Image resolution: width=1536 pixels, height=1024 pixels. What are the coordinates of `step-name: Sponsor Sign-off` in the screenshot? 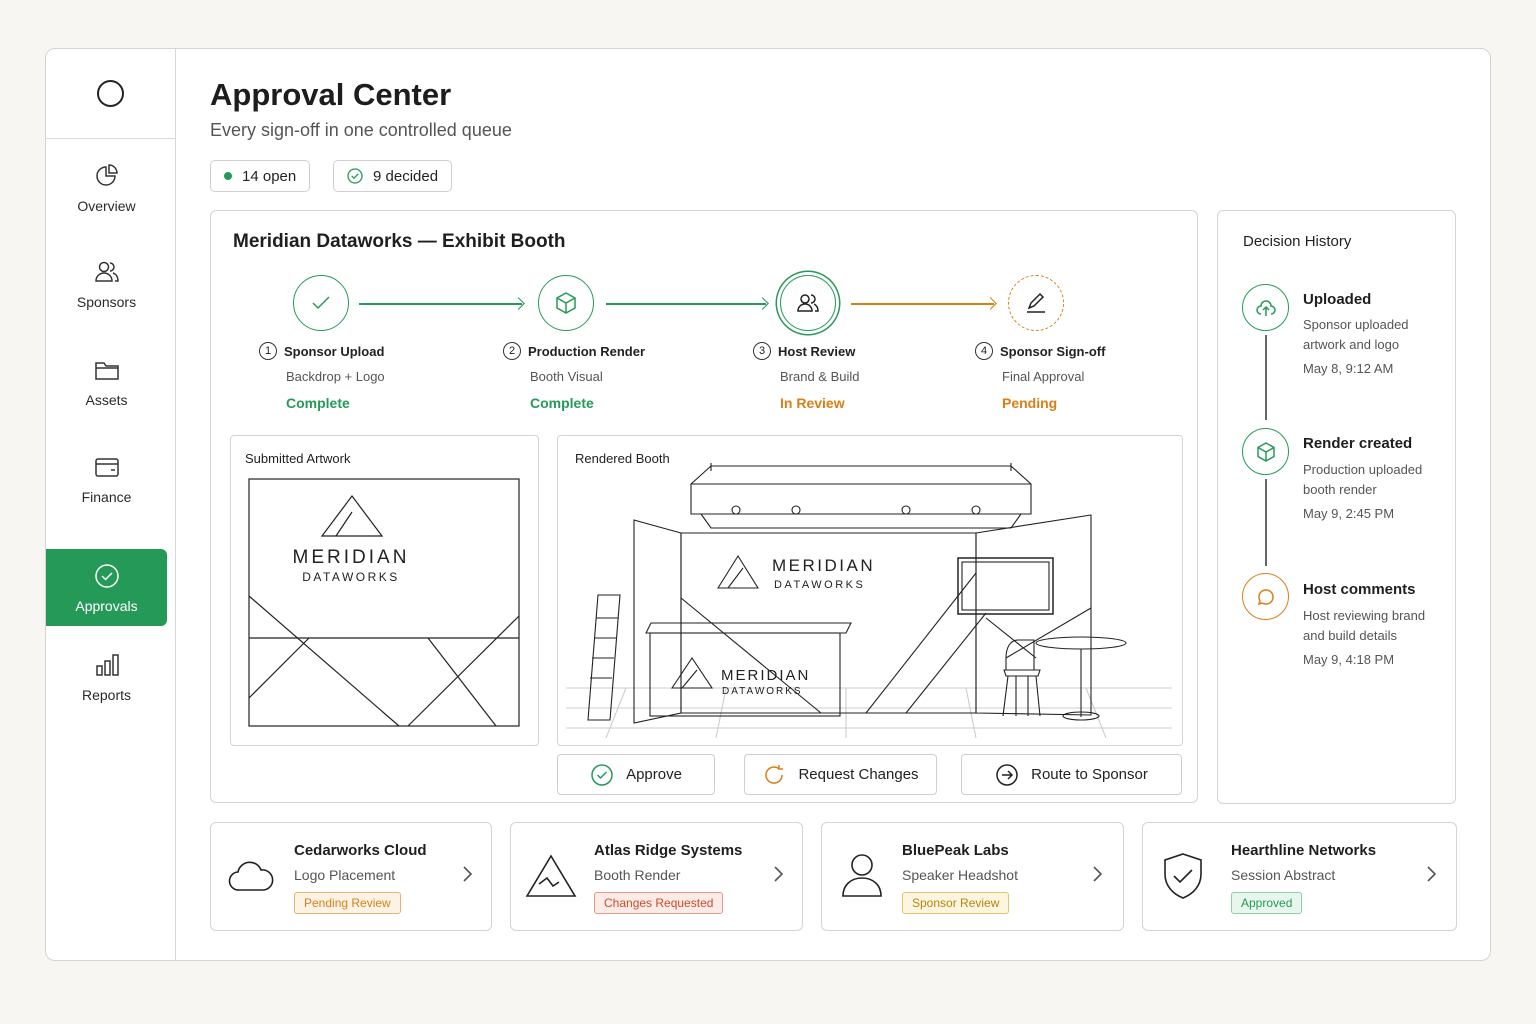 It's located at (1053, 351).